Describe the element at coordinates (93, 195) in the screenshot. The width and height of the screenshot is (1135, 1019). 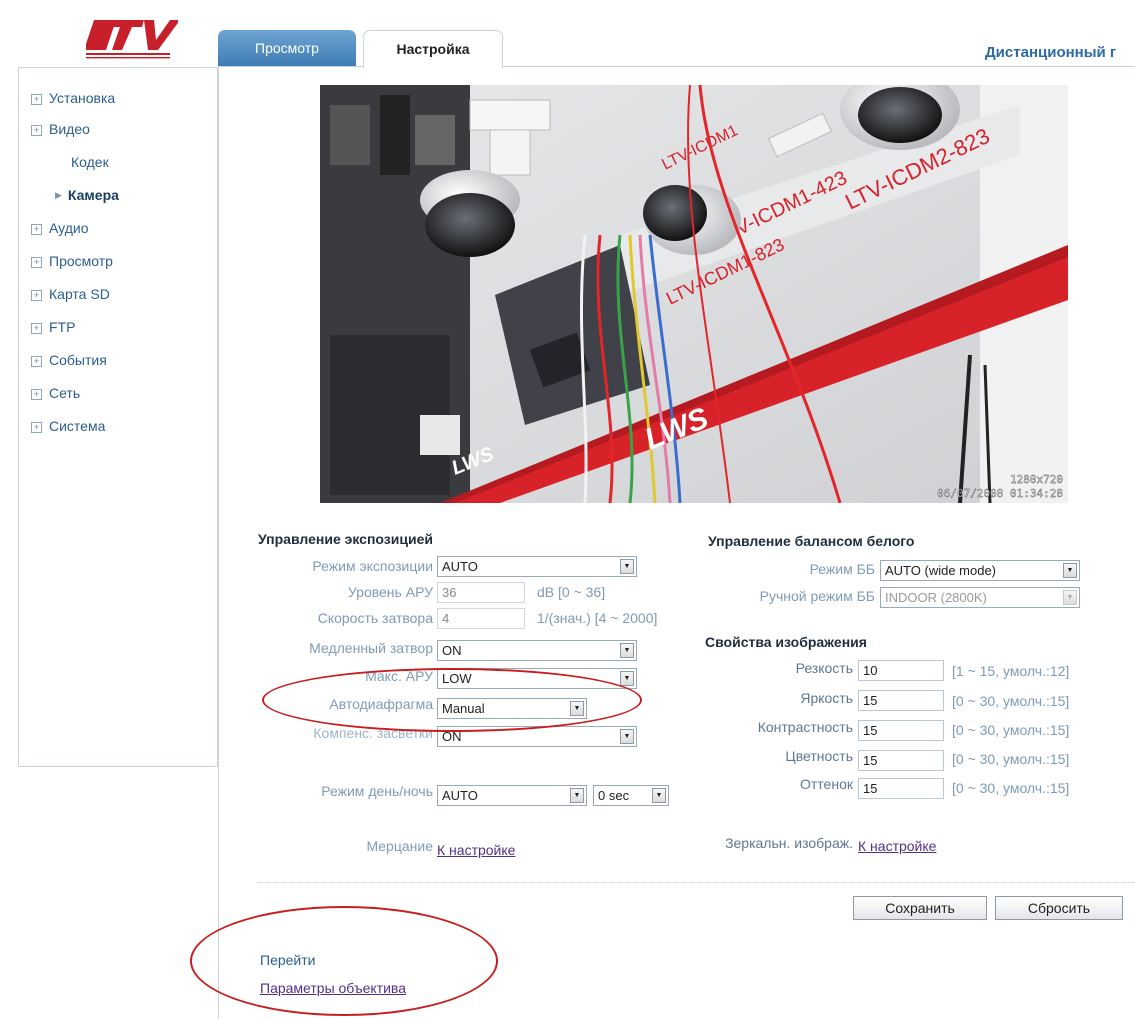
I see `sidebar-item-label: Камера` at that location.